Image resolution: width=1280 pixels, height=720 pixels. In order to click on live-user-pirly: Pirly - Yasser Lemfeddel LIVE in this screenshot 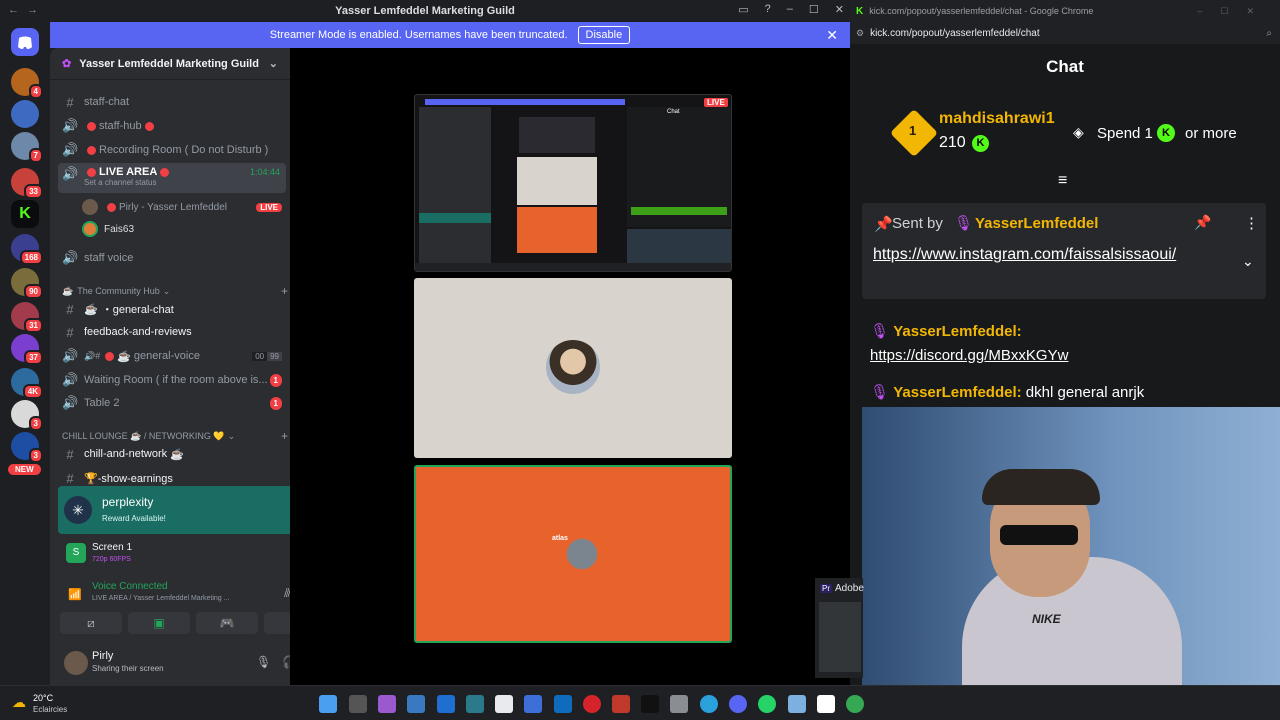, I will do `click(182, 207)`.